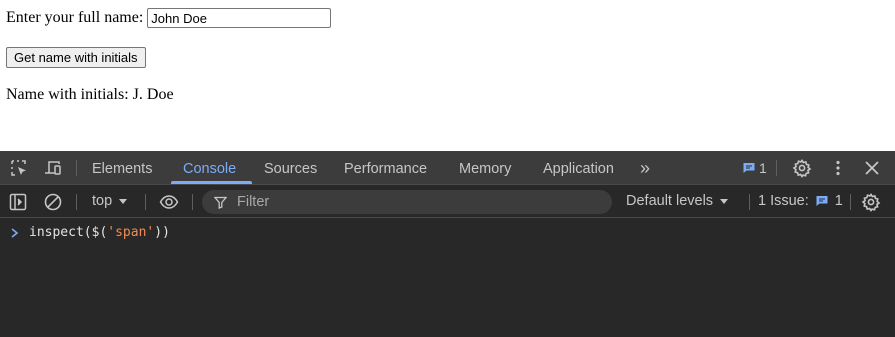  I want to click on eye-icon, so click(169, 202).